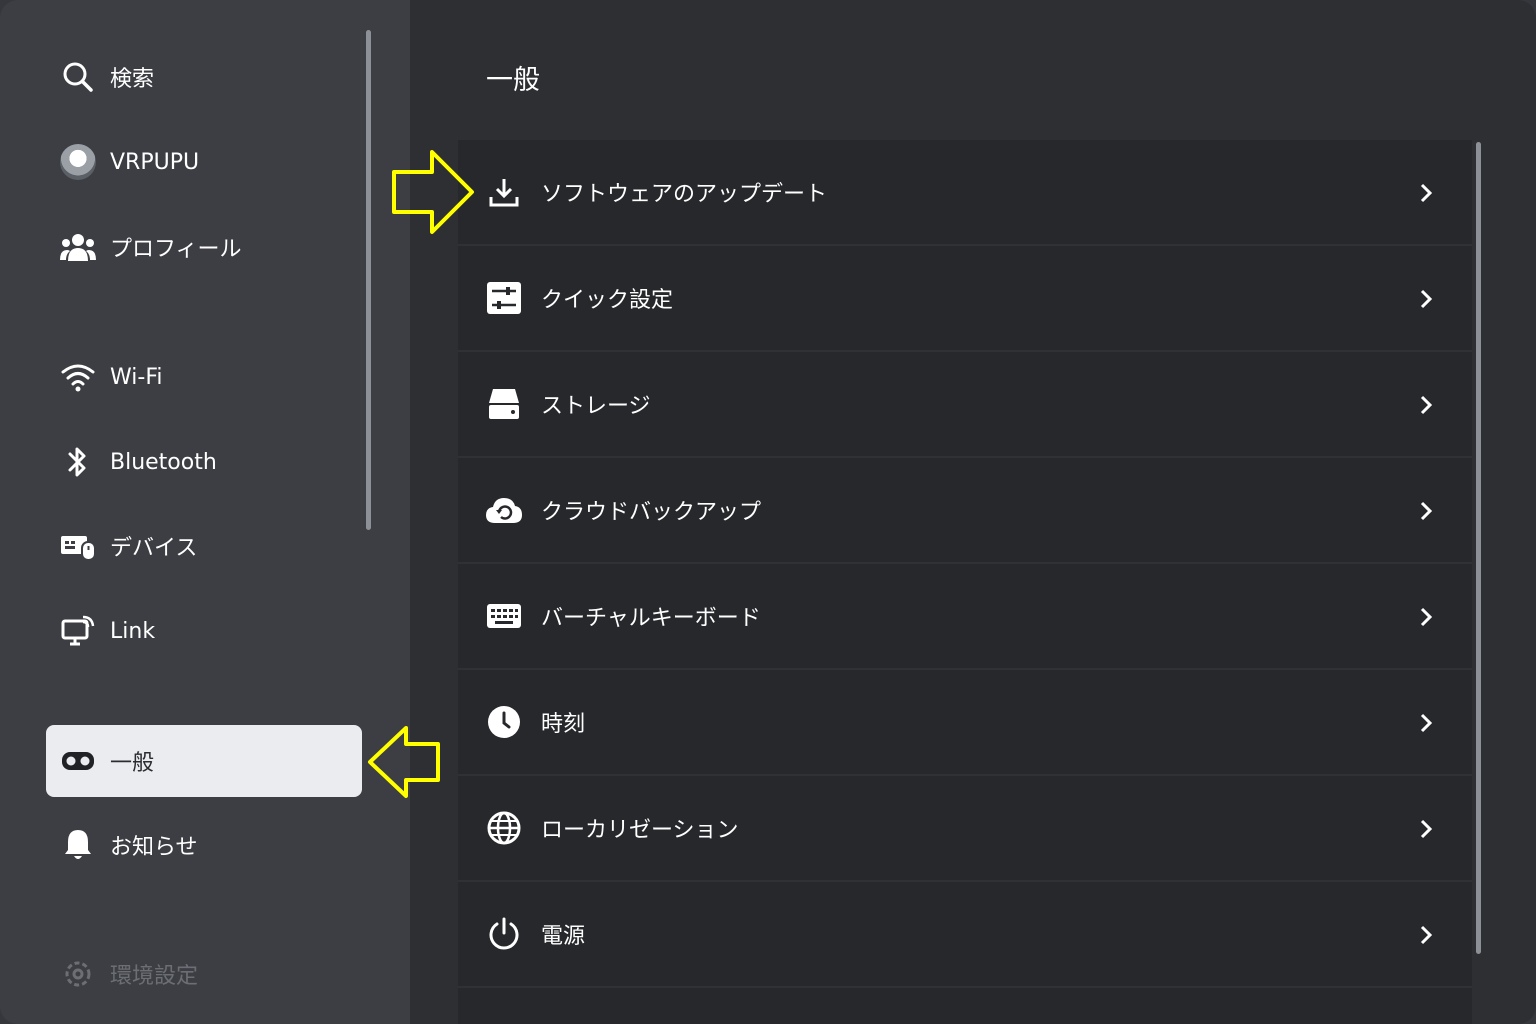 The width and height of the screenshot is (1536, 1024). Describe the element at coordinates (154, 976) in the screenshot. I see `sidebar-item-label: 環境設定` at that location.